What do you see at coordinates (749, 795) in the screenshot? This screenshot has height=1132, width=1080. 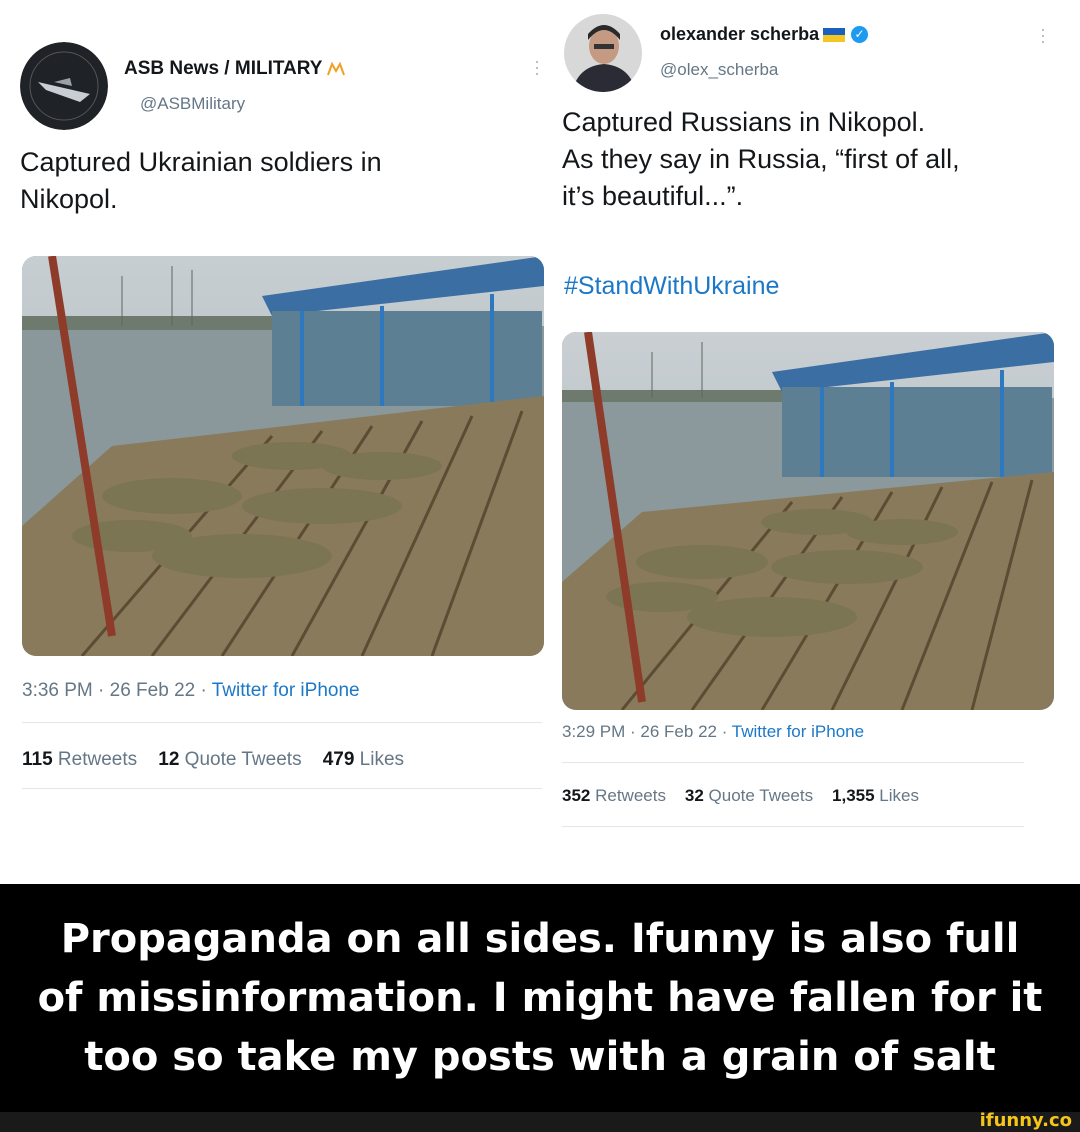 I see `quote-tweets-link: 32 Quote Tweets` at bounding box center [749, 795].